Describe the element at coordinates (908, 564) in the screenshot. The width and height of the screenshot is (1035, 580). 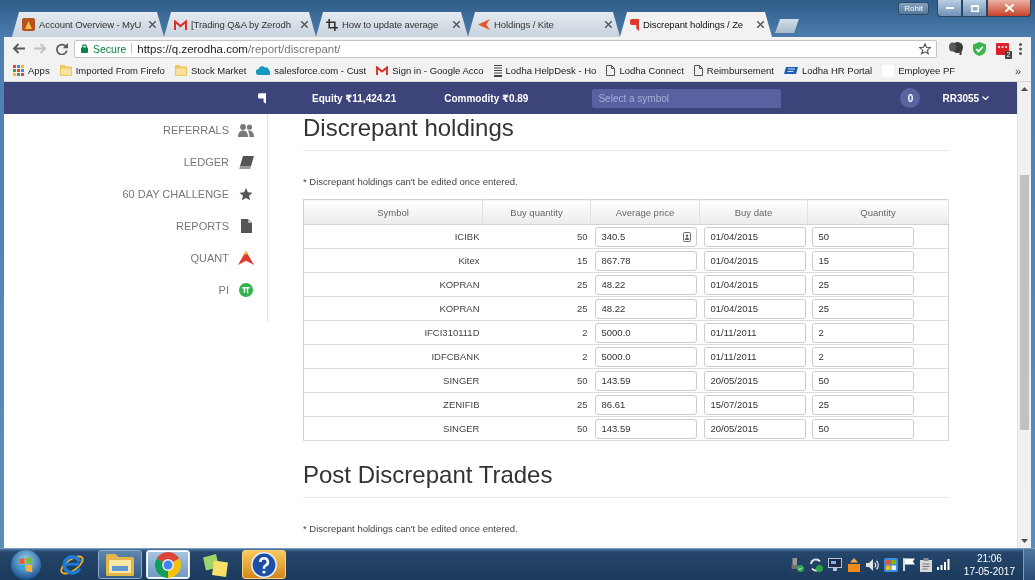
I see `flag-icon` at that location.